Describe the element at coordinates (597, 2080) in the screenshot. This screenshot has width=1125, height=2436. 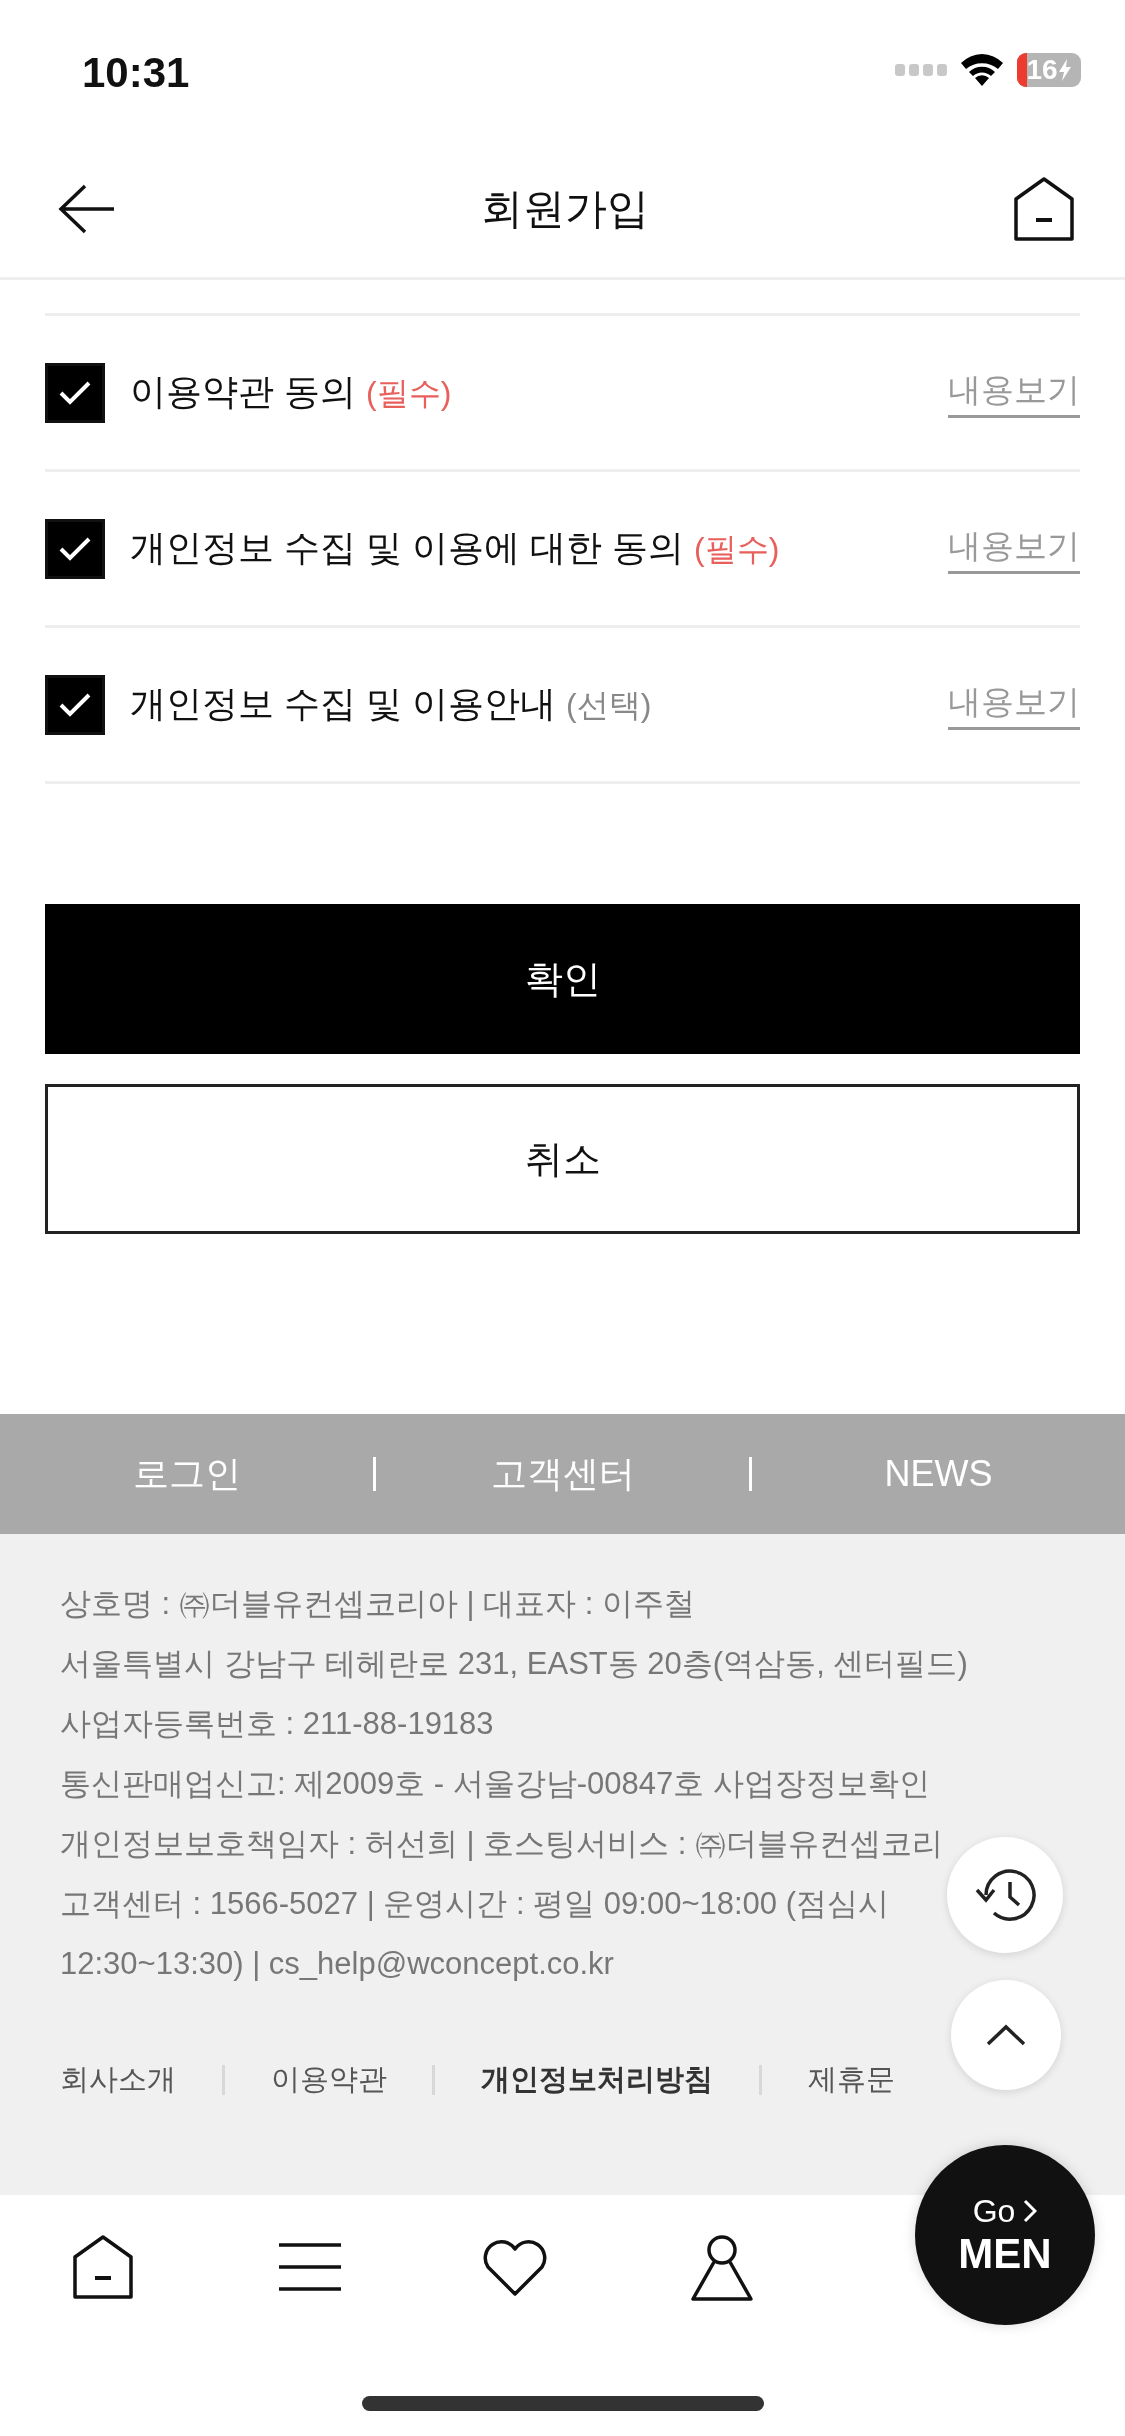
I see `footer-link: 개인정보처리방침` at that location.